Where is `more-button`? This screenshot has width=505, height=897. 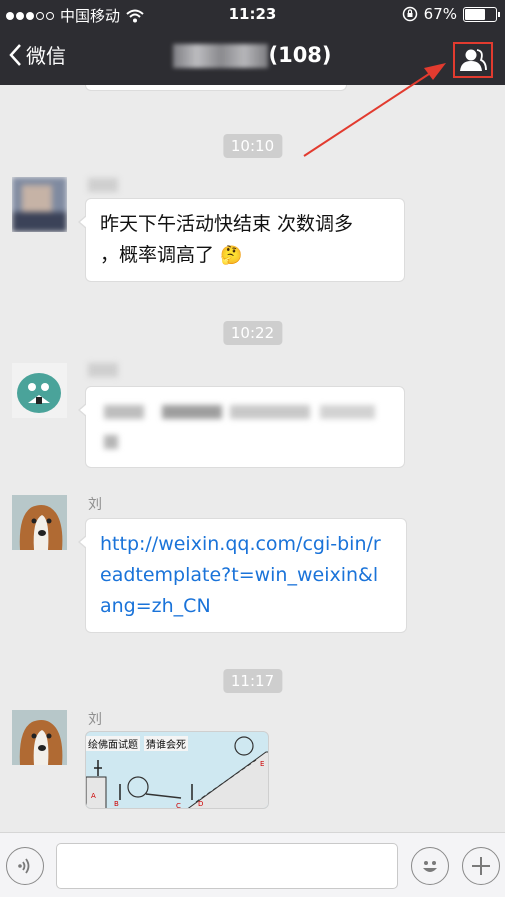
more-button is located at coordinates (481, 866).